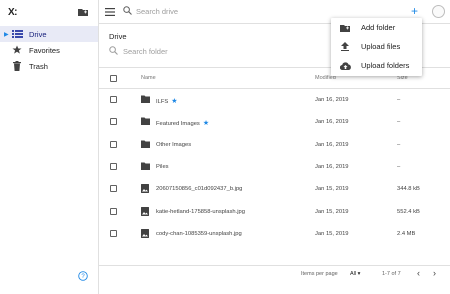 This screenshot has width=450, height=294. Describe the element at coordinates (17, 66) in the screenshot. I see `trash-icon` at that location.